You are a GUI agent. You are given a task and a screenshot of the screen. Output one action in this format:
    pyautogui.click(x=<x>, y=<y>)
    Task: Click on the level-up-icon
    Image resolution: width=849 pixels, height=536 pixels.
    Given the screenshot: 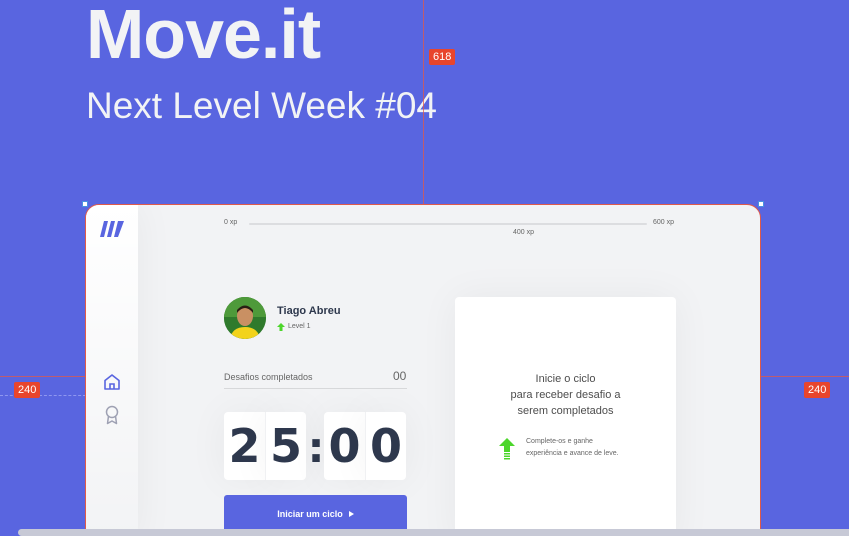 What is the action you would take?
    pyautogui.click(x=281, y=327)
    